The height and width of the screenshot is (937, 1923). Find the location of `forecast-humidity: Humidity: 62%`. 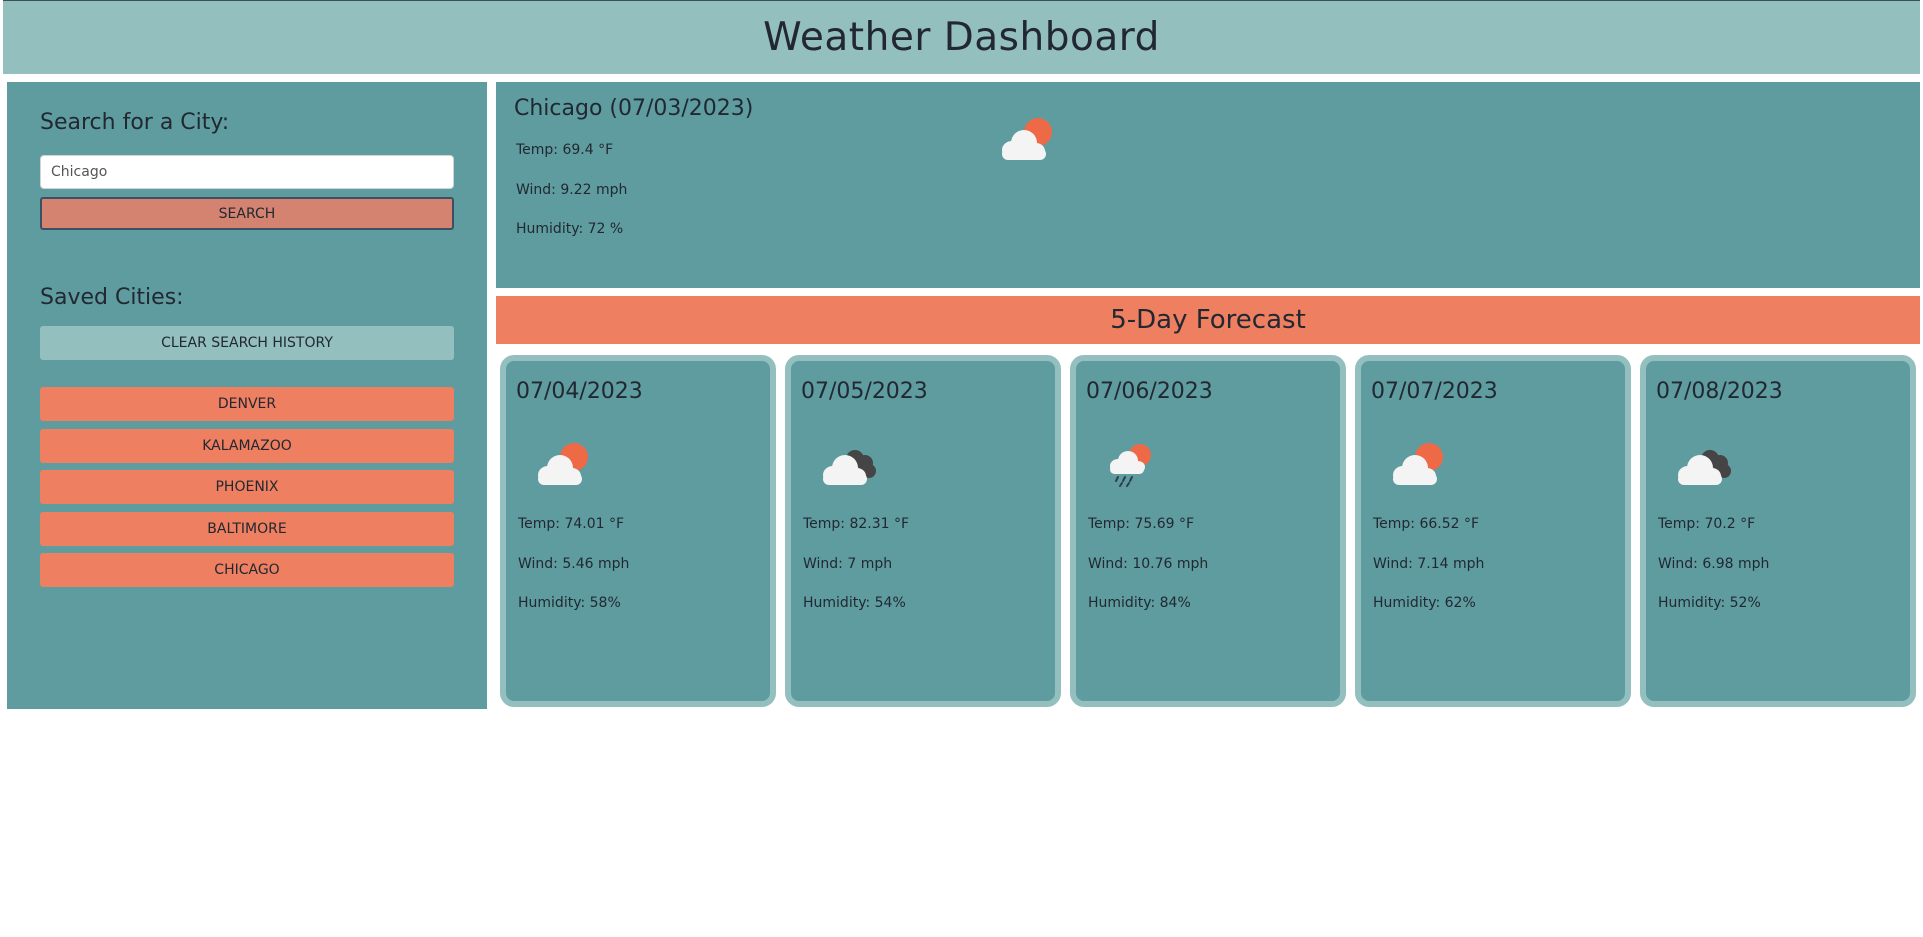

forecast-humidity: Humidity: 62% is located at coordinates (1424, 603).